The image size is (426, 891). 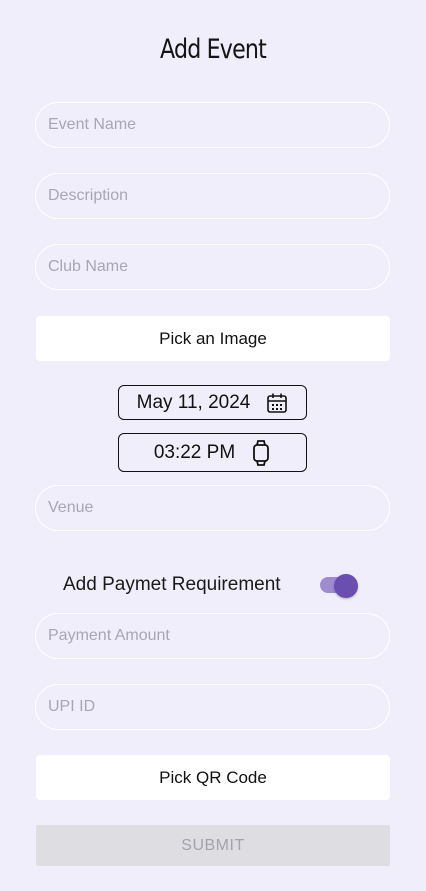 What do you see at coordinates (194, 452) in the screenshot?
I see `time-value: 03:22 PM` at bounding box center [194, 452].